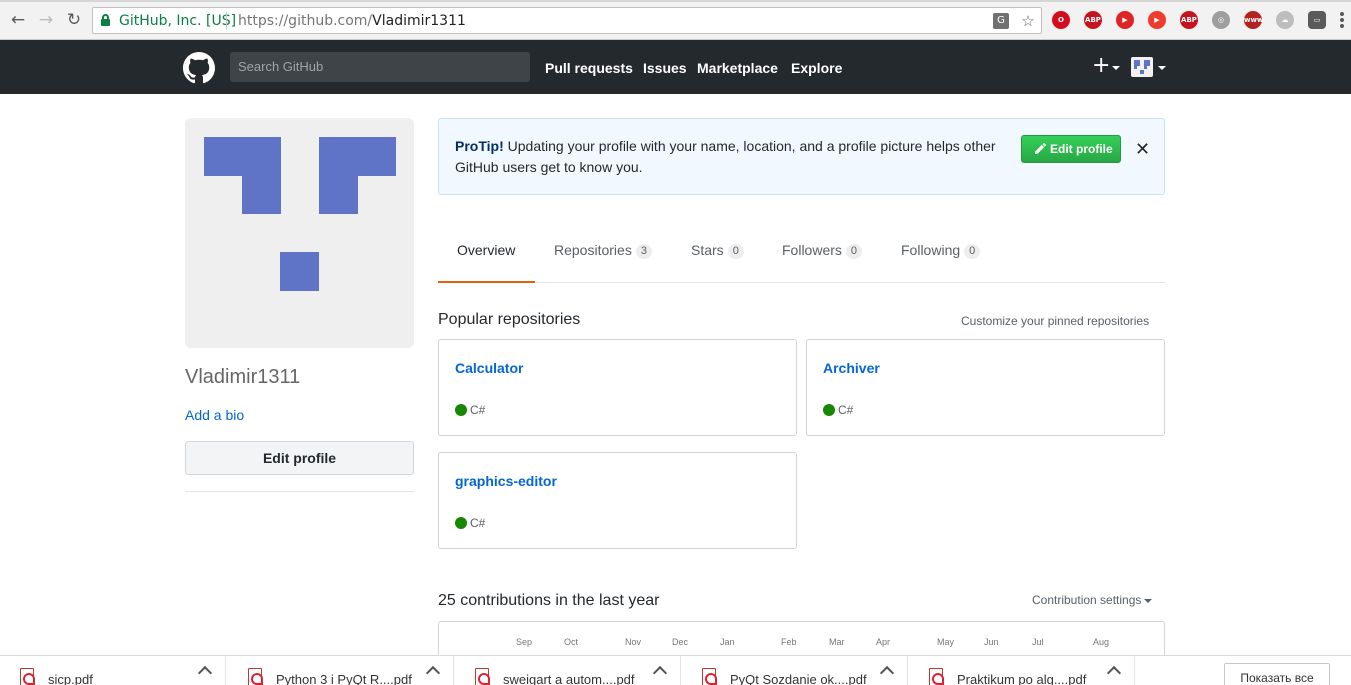 The width and height of the screenshot is (1351, 685). What do you see at coordinates (665, 68) in the screenshot?
I see `nav-issues: Issues` at bounding box center [665, 68].